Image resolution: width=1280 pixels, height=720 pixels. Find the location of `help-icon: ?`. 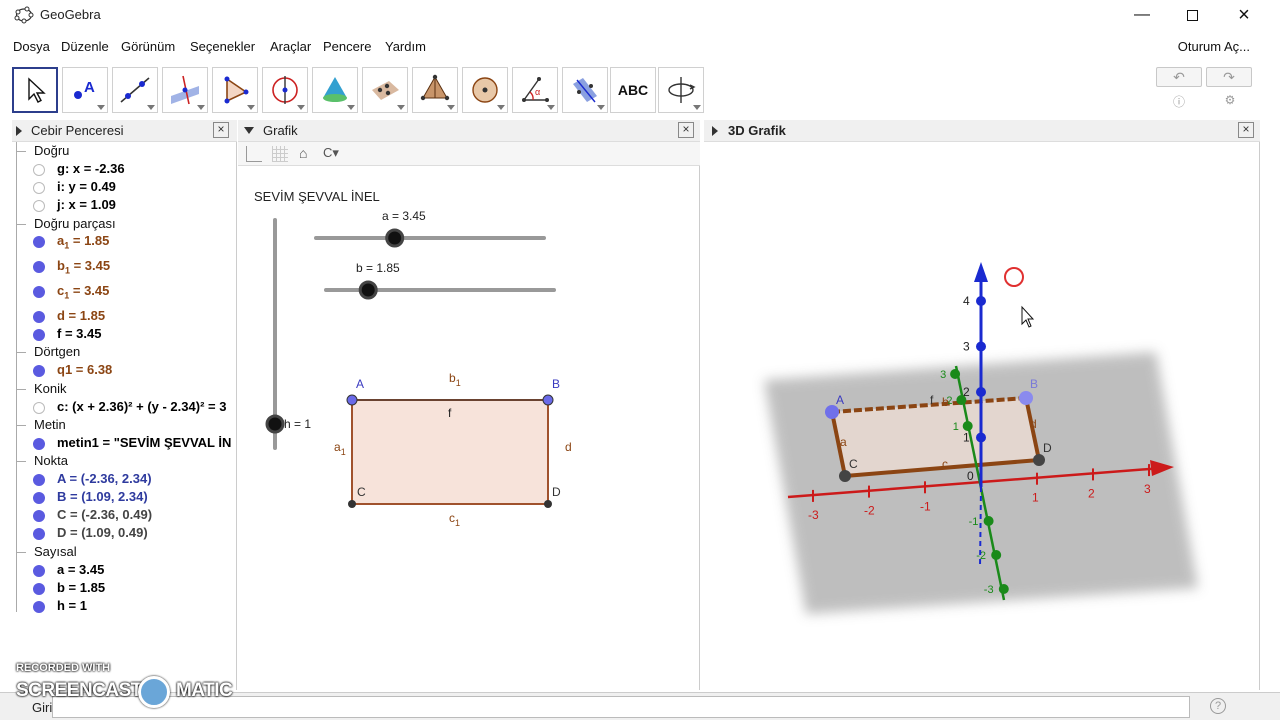

help-icon: ? is located at coordinates (1218, 706).